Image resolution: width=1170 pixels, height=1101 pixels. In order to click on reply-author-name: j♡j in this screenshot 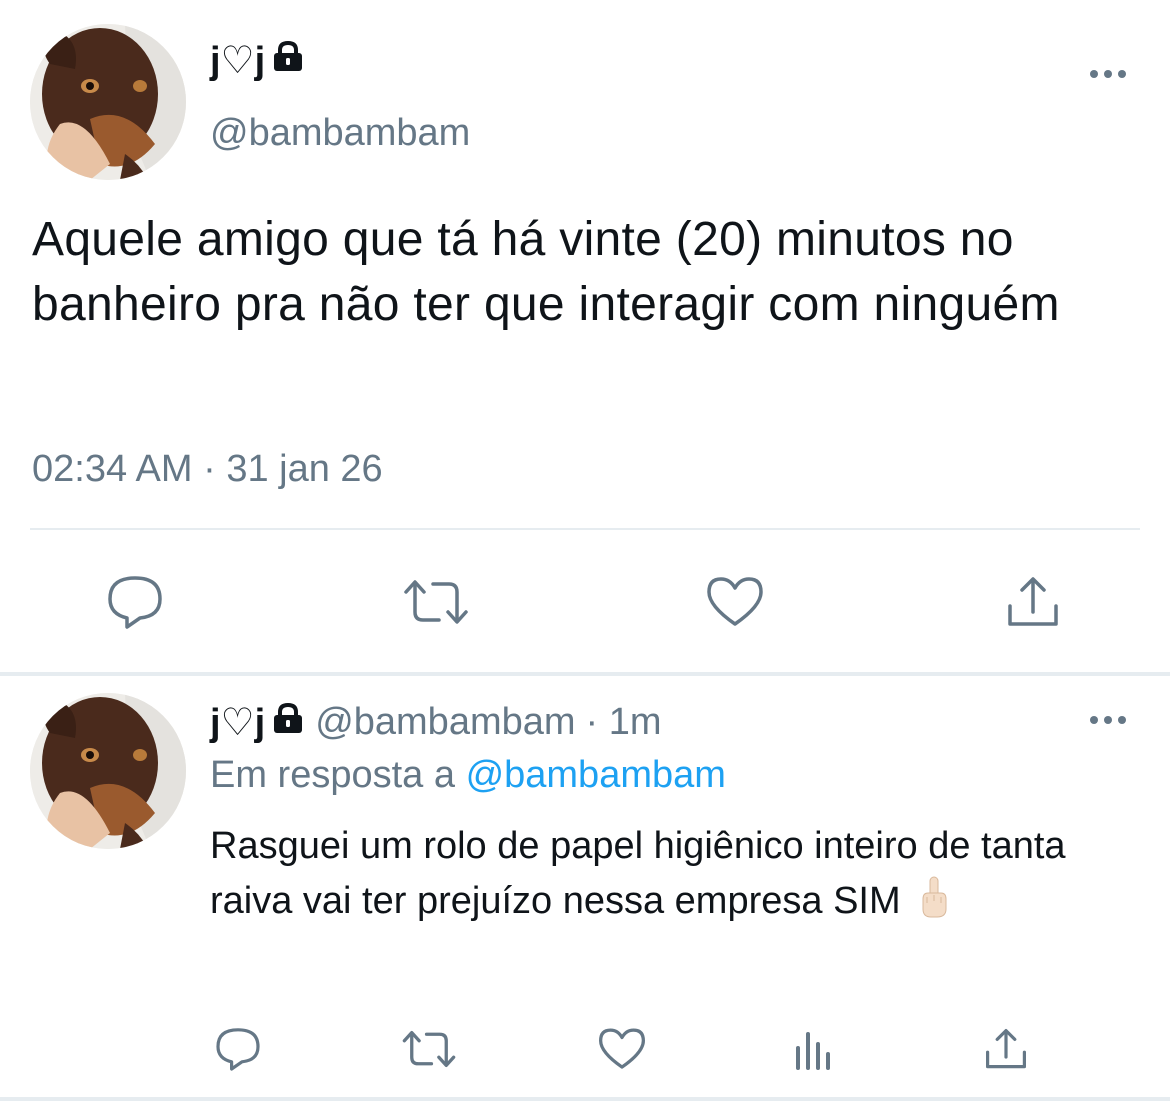, I will do `click(257, 722)`.